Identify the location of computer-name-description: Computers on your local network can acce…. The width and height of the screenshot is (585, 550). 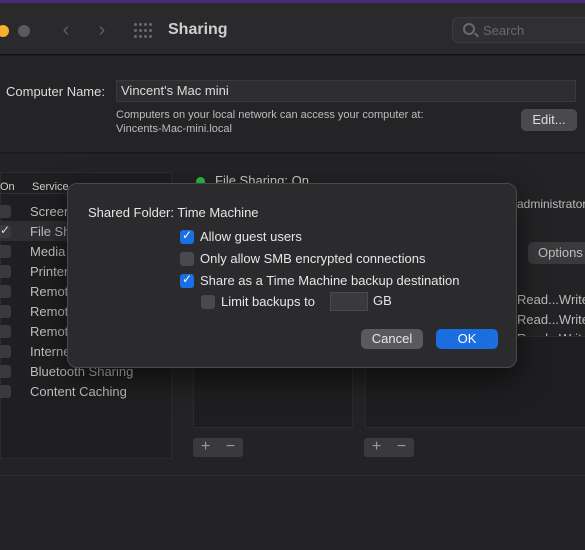
(270, 122).